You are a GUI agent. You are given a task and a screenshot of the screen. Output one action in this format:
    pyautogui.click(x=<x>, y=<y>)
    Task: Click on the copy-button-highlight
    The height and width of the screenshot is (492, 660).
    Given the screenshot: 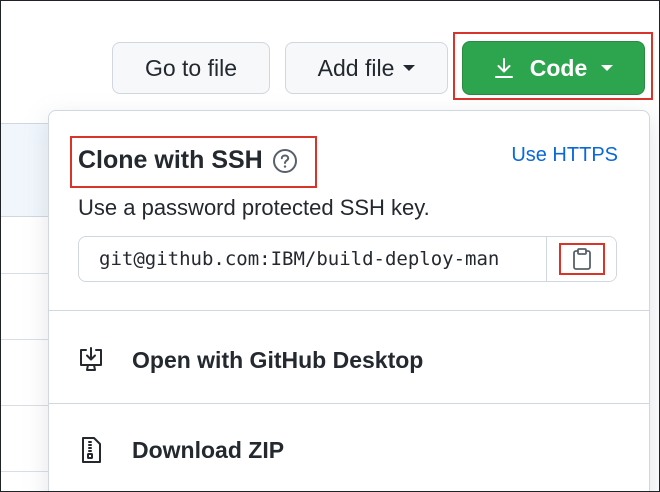 What is the action you would take?
    pyautogui.click(x=582, y=259)
    